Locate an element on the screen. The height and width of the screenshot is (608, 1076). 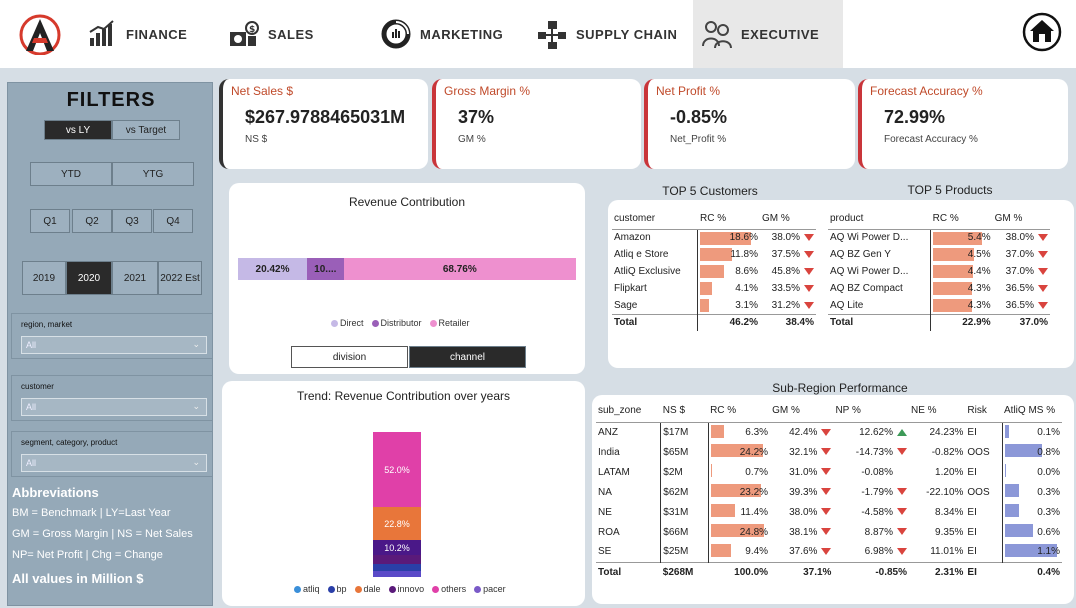
bar-value: 0.7% is located at coordinates (757, 472).